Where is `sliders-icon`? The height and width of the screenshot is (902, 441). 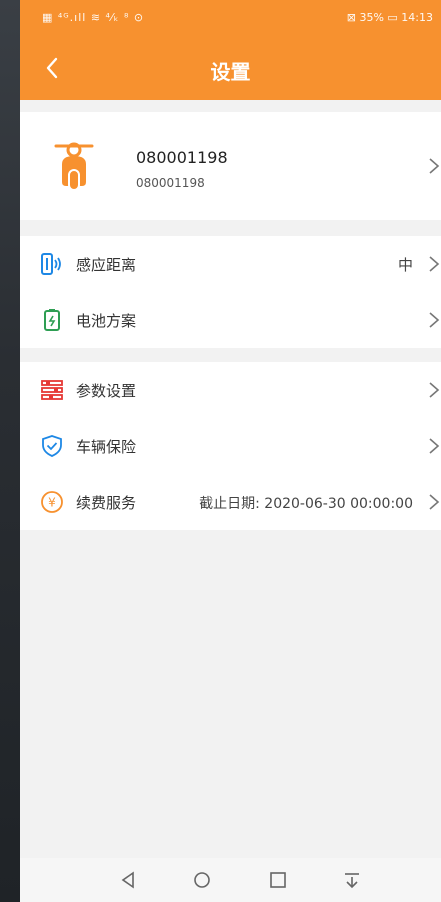 sliders-icon is located at coordinates (52, 390).